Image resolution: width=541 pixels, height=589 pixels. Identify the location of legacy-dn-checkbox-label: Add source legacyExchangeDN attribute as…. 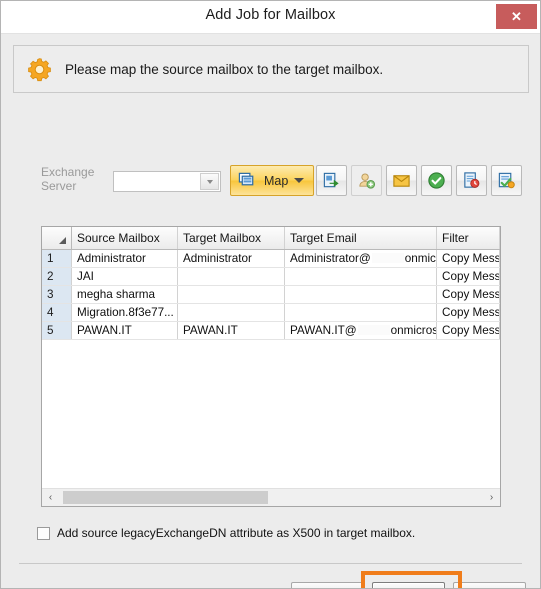
(236, 533).